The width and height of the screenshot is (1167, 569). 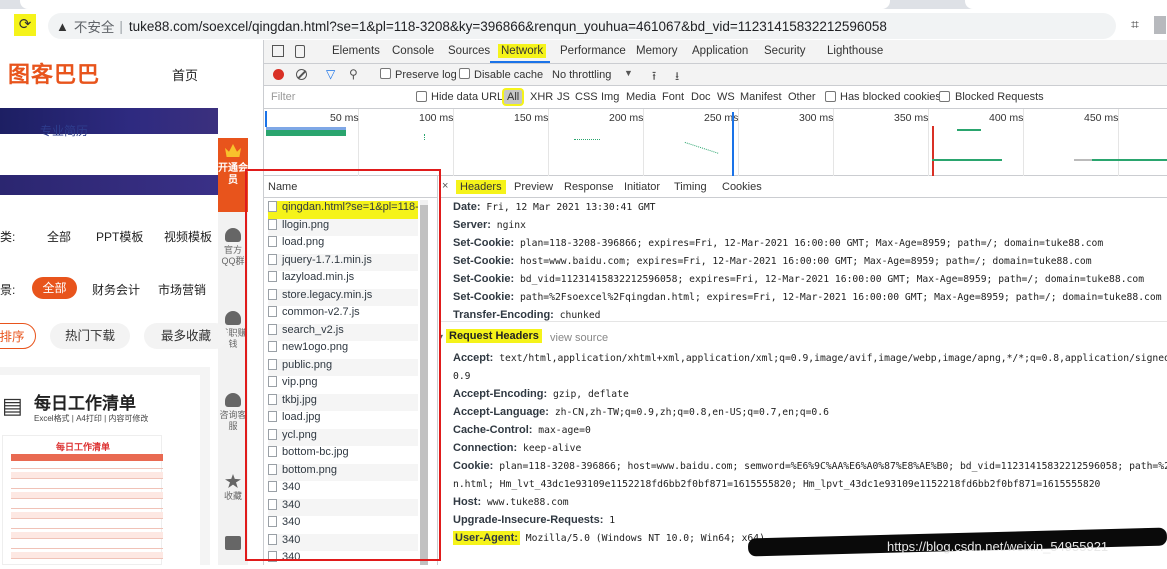 What do you see at coordinates (233, 488) in the screenshot?
I see `rail-favorite: 收藏` at bounding box center [233, 488].